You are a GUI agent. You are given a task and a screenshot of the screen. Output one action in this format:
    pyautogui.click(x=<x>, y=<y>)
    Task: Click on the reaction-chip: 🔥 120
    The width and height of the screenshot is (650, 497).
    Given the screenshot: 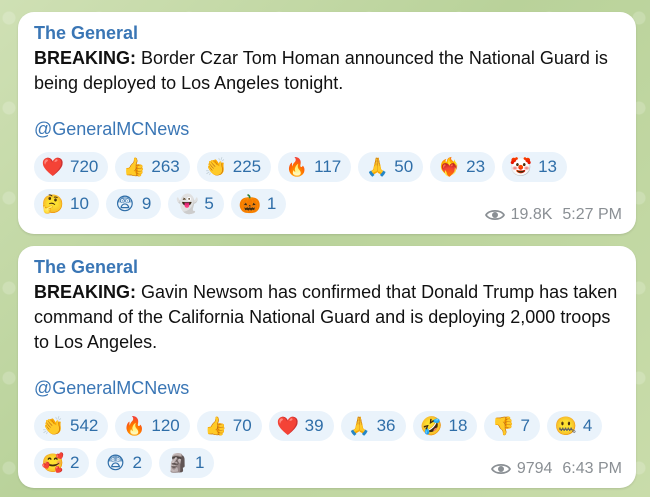 What is the action you would take?
    pyautogui.click(x=152, y=426)
    